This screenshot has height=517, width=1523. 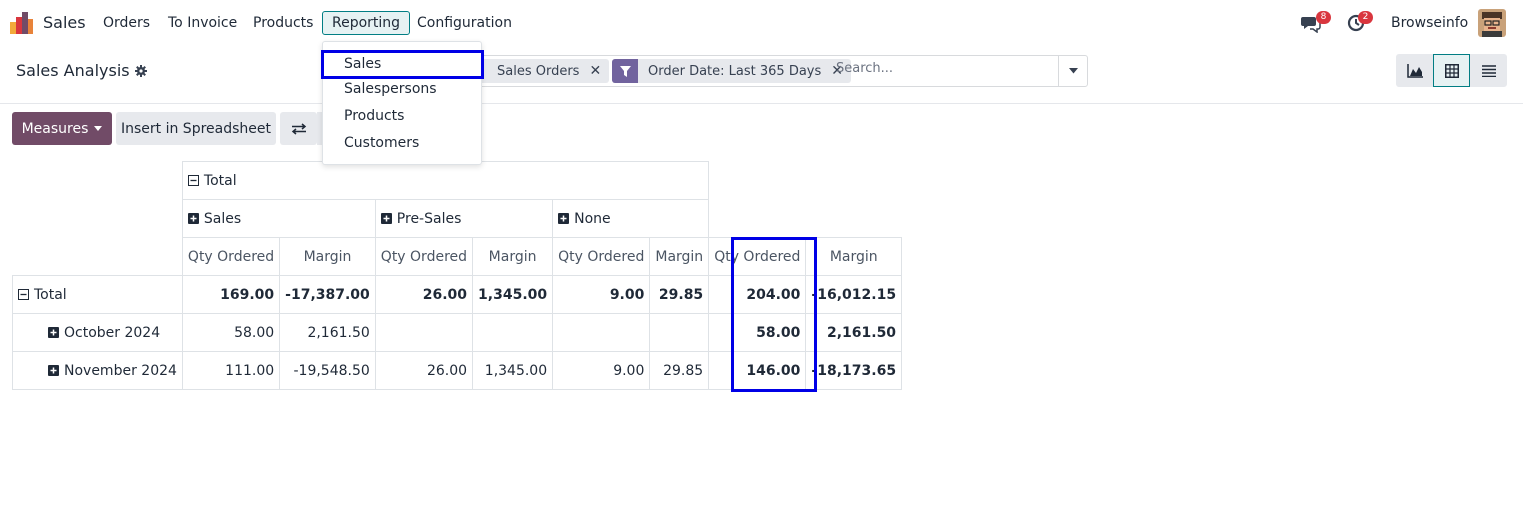 I want to click on insert-spreadsheet-button: Insert in Spreadsheet, so click(x=196, y=128).